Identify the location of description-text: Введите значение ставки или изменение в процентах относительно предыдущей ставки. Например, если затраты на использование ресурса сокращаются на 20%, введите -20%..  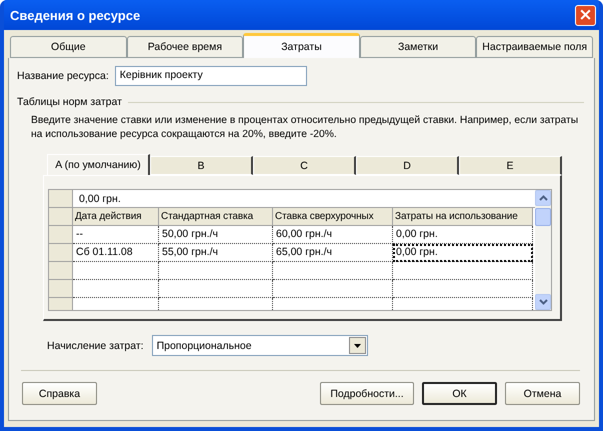
(305, 128).